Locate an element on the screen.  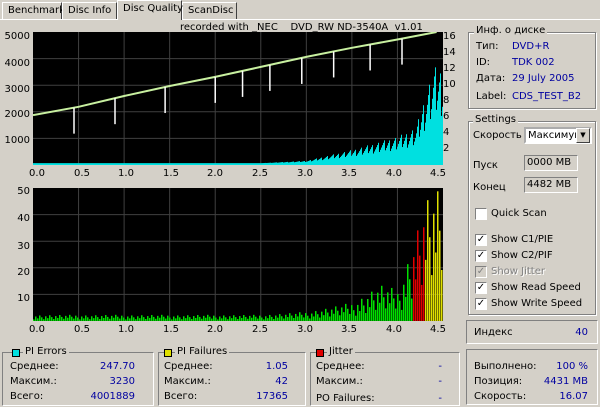
bottom-ytick: 10 is located at coordinates (23, 298).